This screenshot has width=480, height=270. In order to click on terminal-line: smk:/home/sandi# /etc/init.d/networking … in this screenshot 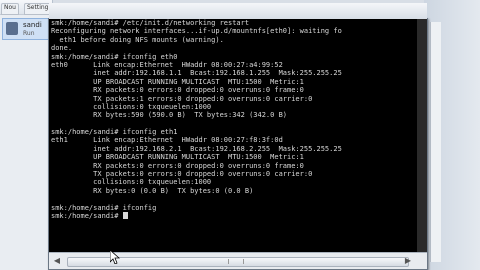, I will do `click(150, 23)`.